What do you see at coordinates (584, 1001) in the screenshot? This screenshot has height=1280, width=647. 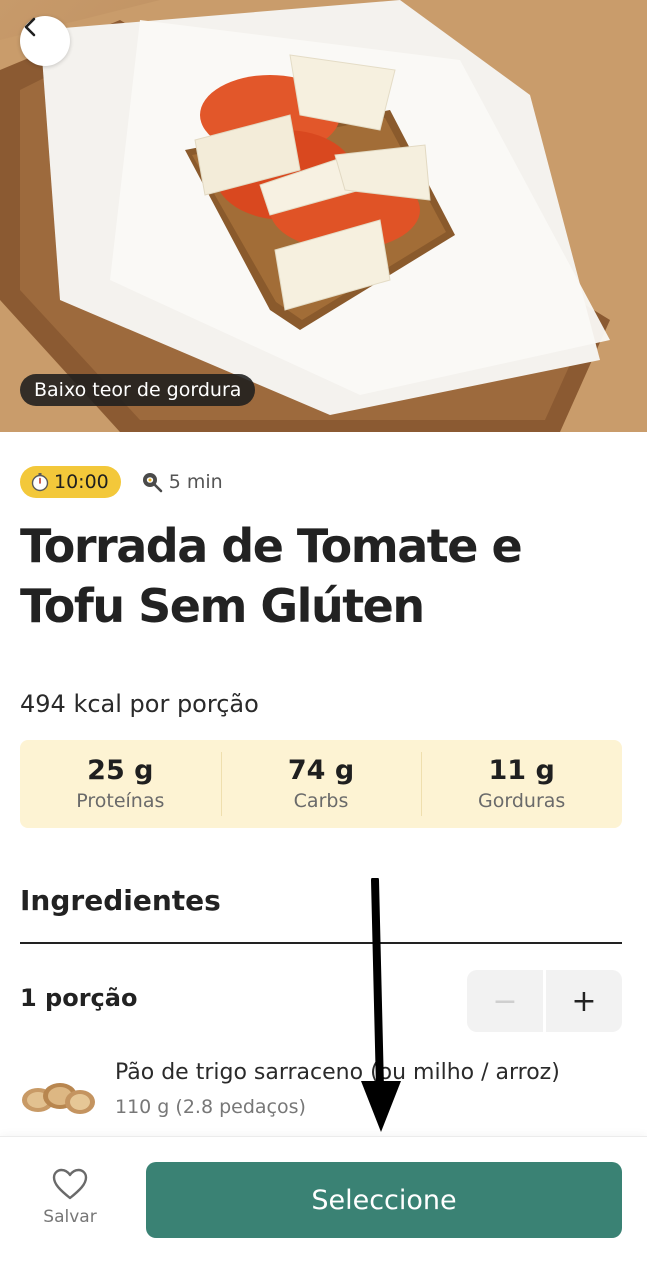 I see `increase-servings-button: +` at bounding box center [584, 1001].